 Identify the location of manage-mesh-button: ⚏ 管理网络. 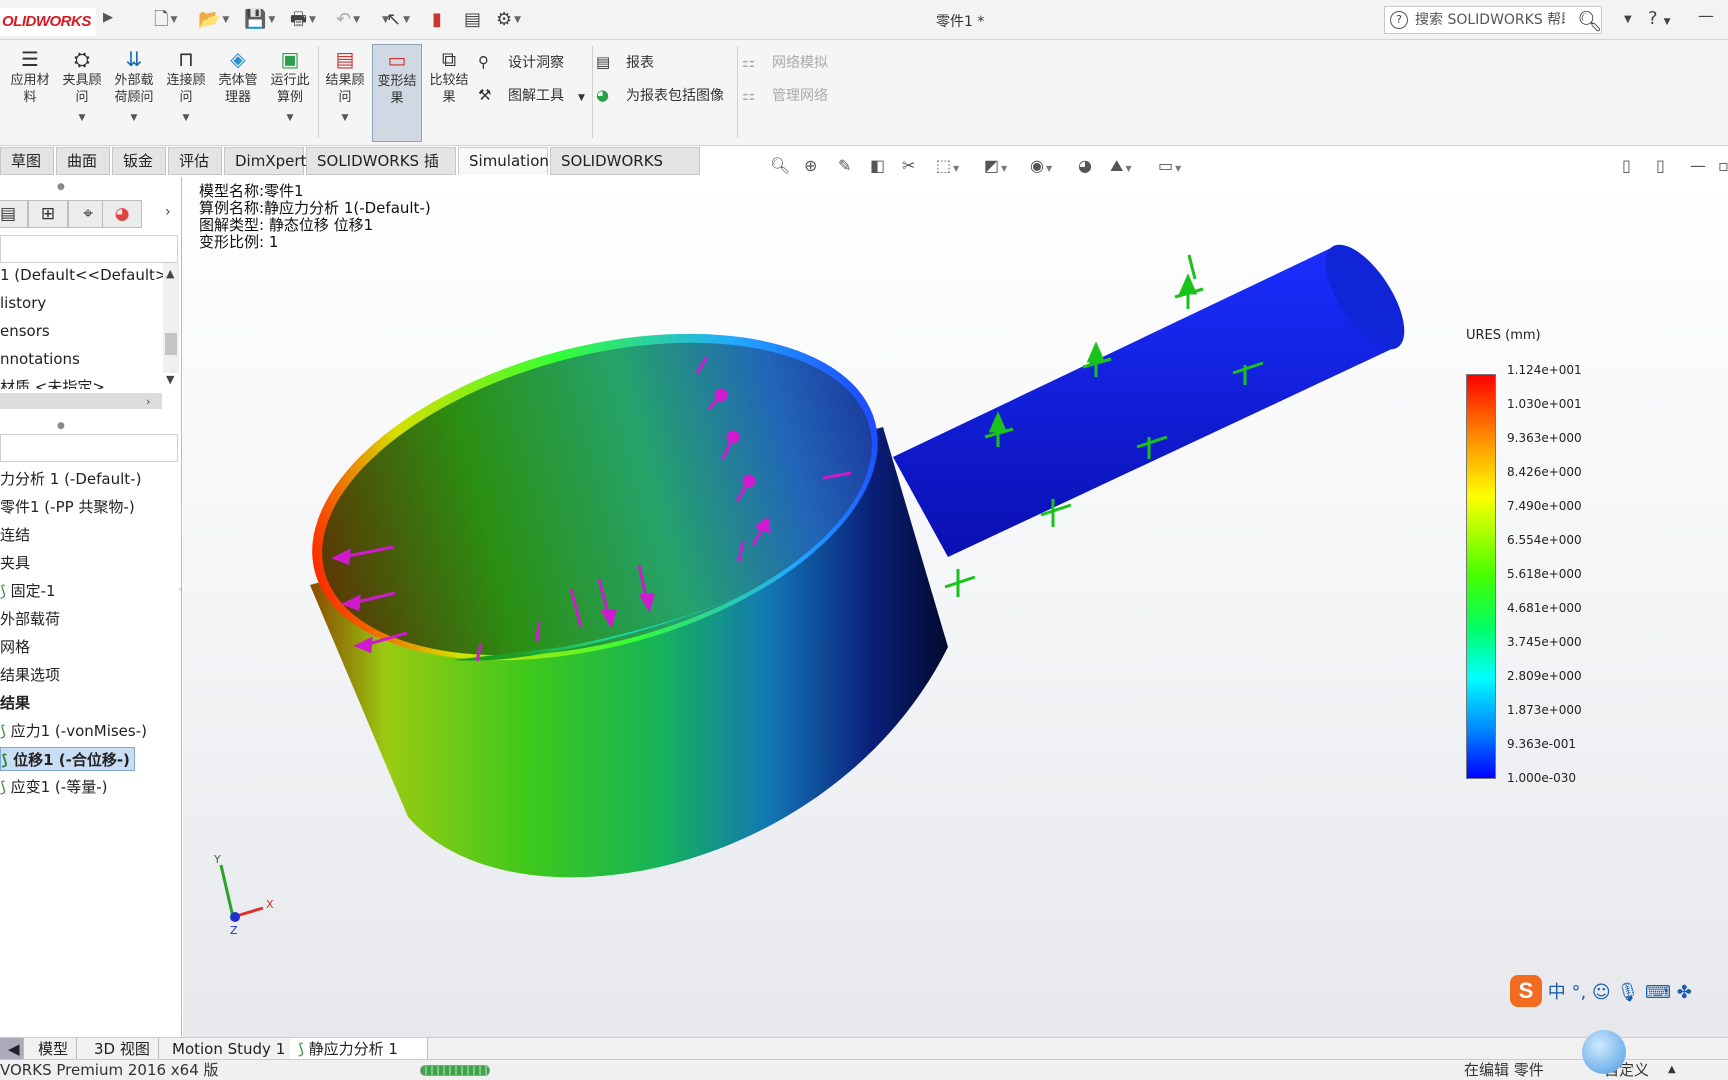
(785, 95).